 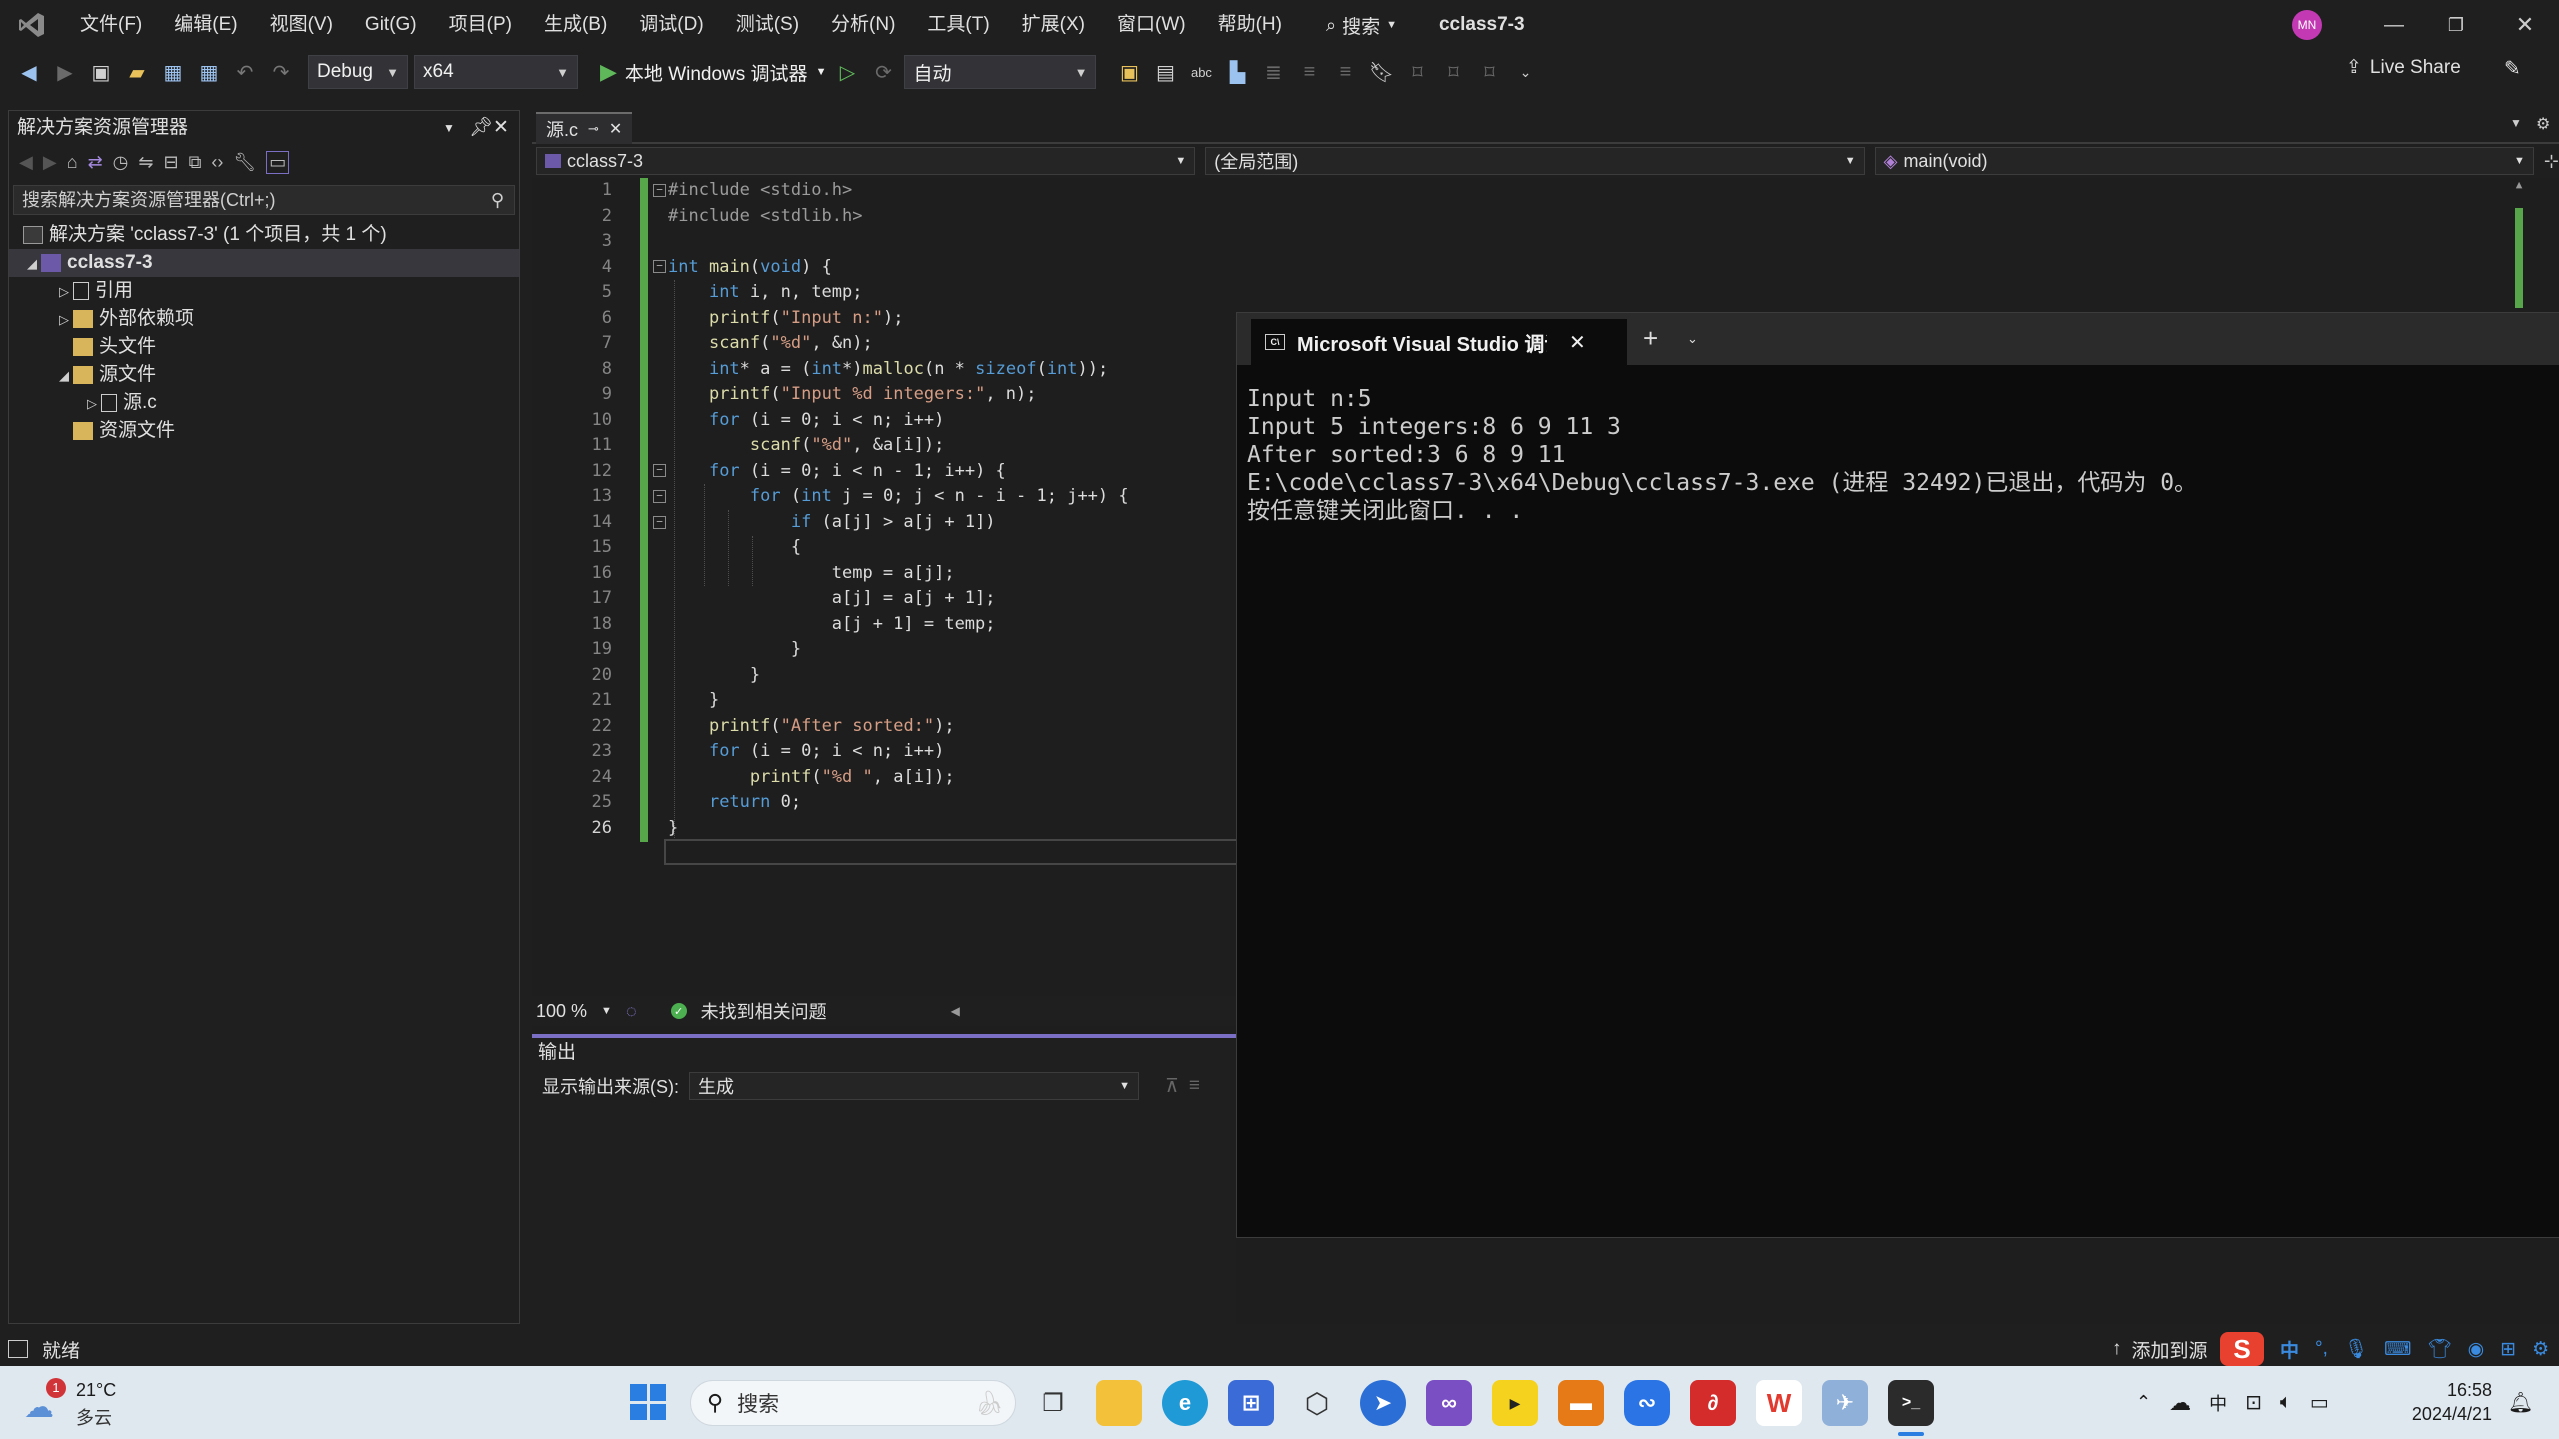 What do you see at coordinates (2516, 123) in the screenshot?
I see `tab-list-icon: ▼` at bounding box center [2516, 123].